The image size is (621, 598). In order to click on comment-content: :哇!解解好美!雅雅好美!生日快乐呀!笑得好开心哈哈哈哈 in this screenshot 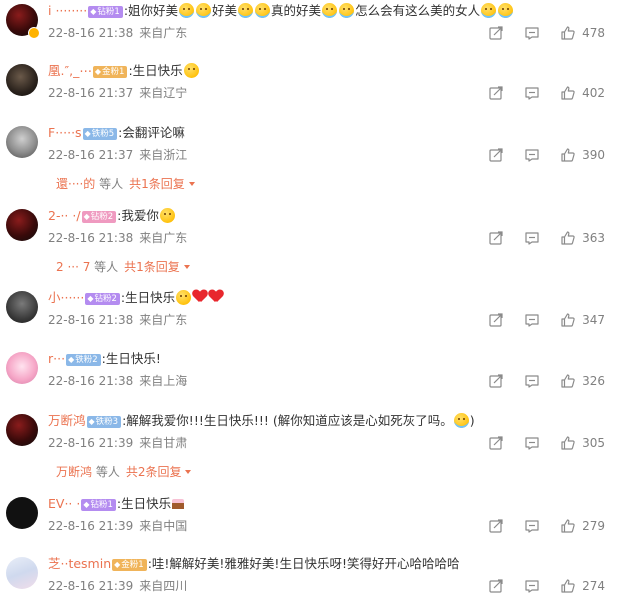, I will do `click(303, 563)`.